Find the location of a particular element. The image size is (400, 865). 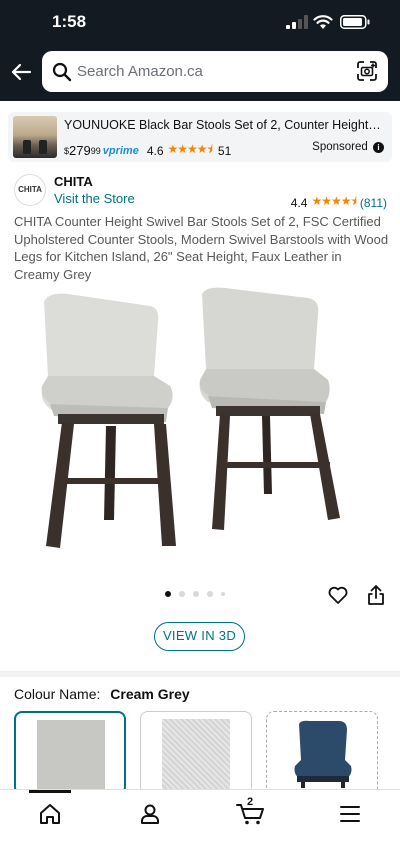

battery-icon is located at coordinates (355, 22).